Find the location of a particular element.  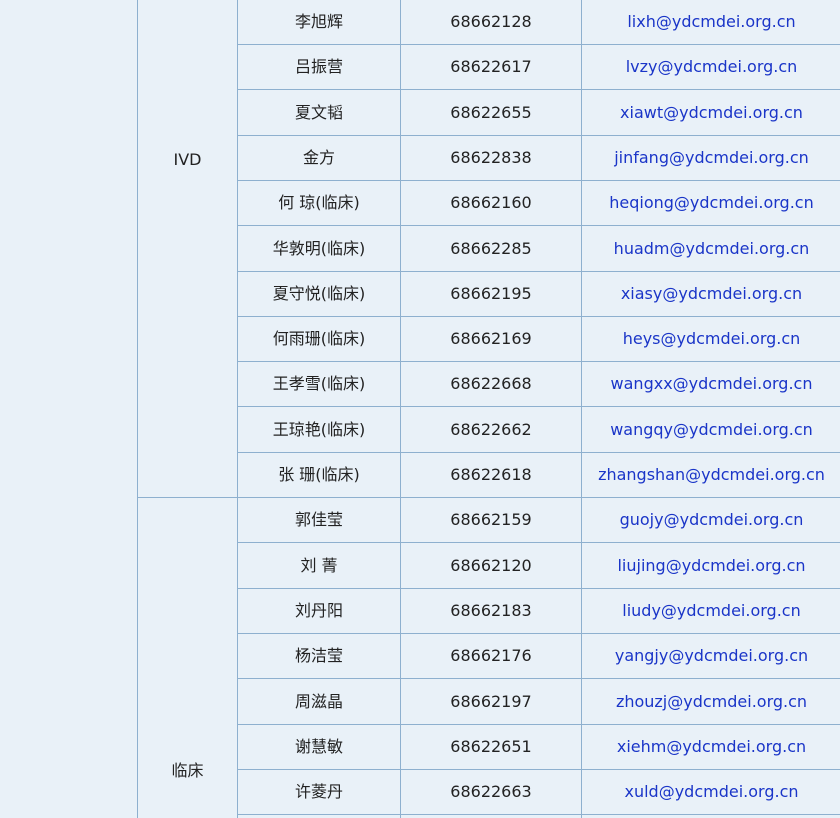

contact-name: 许菱丹 is located at coordinates (318, 791).